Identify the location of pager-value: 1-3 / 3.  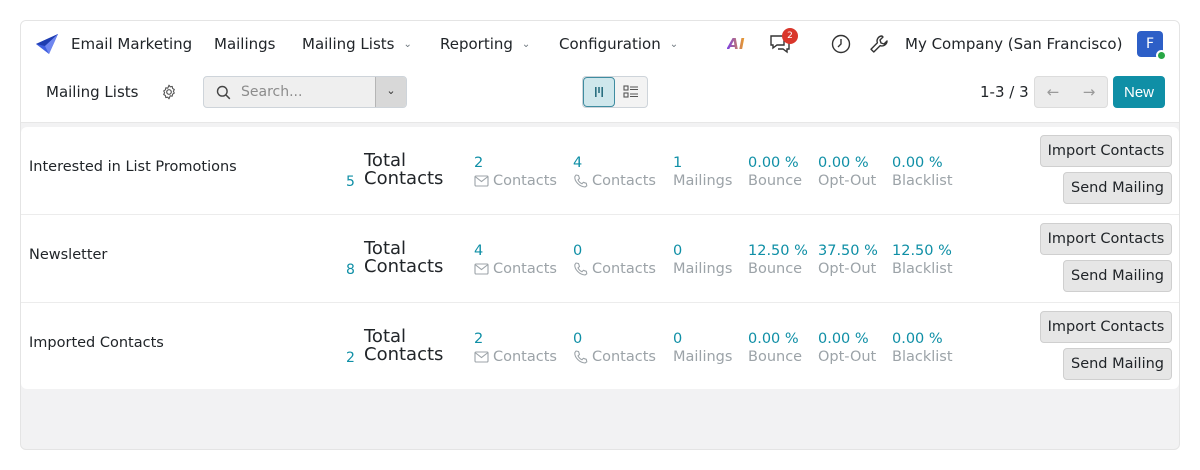
(1004, 92).